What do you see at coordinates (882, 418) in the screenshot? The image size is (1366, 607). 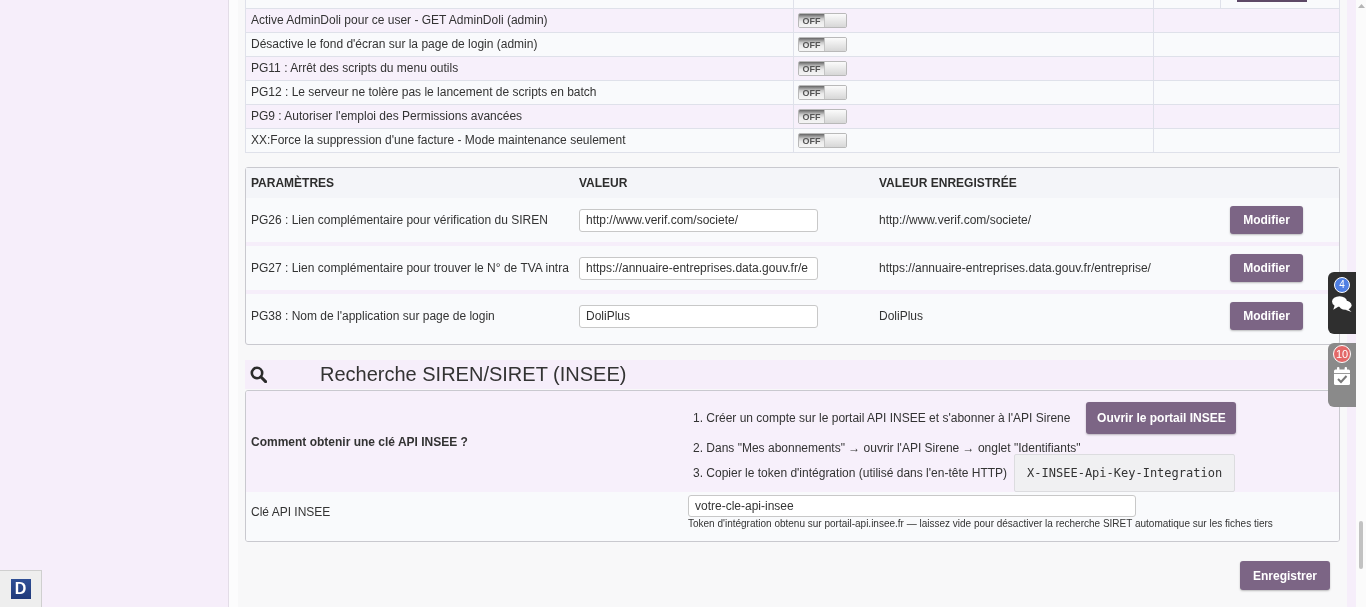 I see `step-text: 1. Créer un compte sur le portail API INSEE et s'abonner à l'API Sirene` at bounding box center [882, 418].